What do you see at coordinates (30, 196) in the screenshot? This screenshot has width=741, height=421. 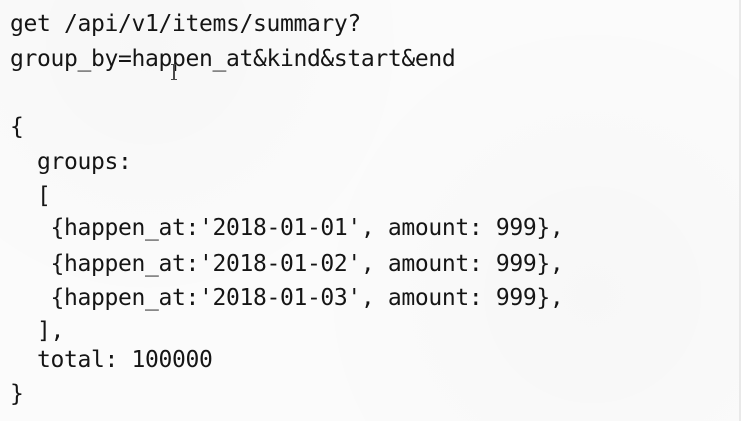 I see `groups-array-open-line: [` at bounding box center [30, 196].